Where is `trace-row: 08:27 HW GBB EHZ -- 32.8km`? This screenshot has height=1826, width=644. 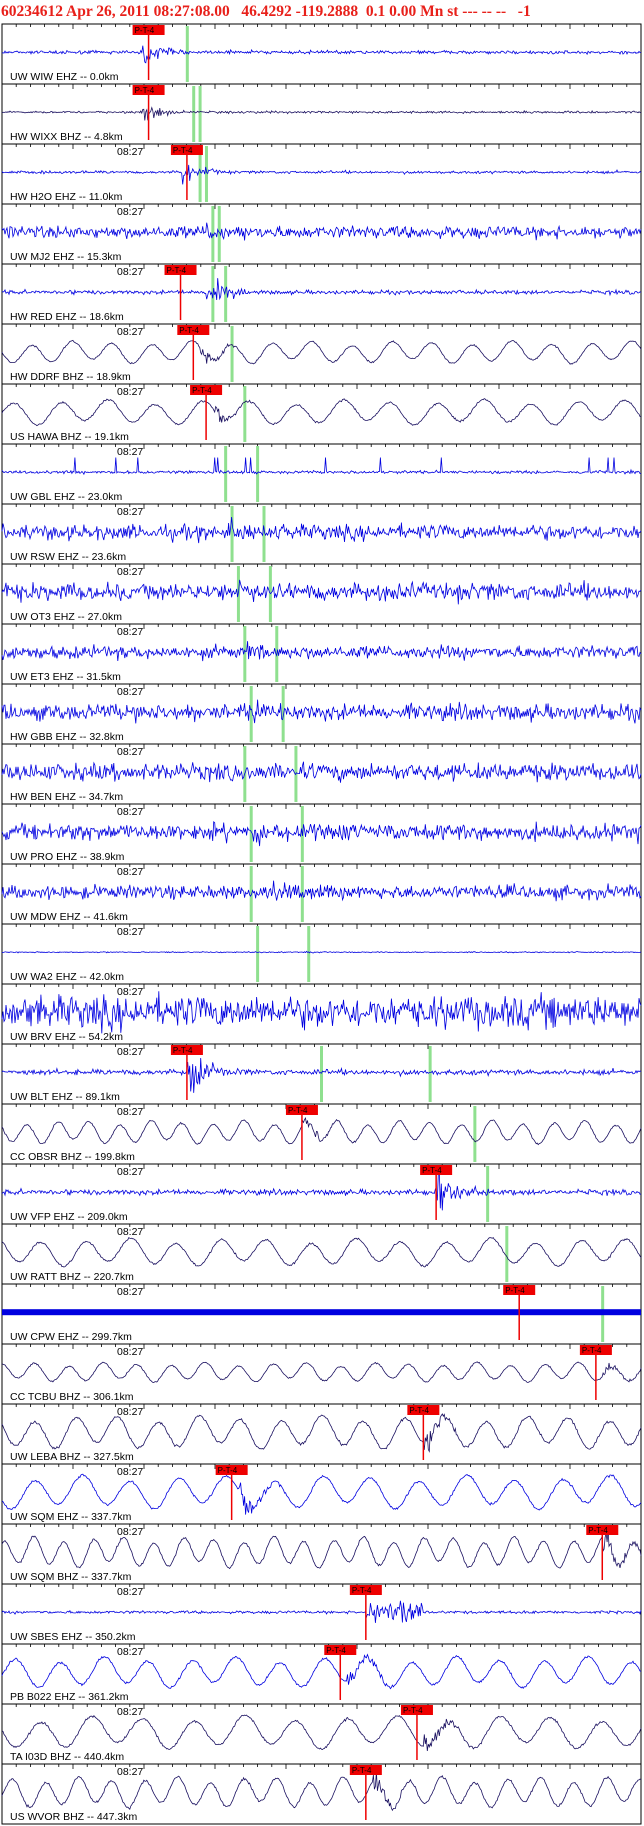 trace-row: 08:27 HW GBB EHZ -- 32.8km is located at coordinates (321, 713).